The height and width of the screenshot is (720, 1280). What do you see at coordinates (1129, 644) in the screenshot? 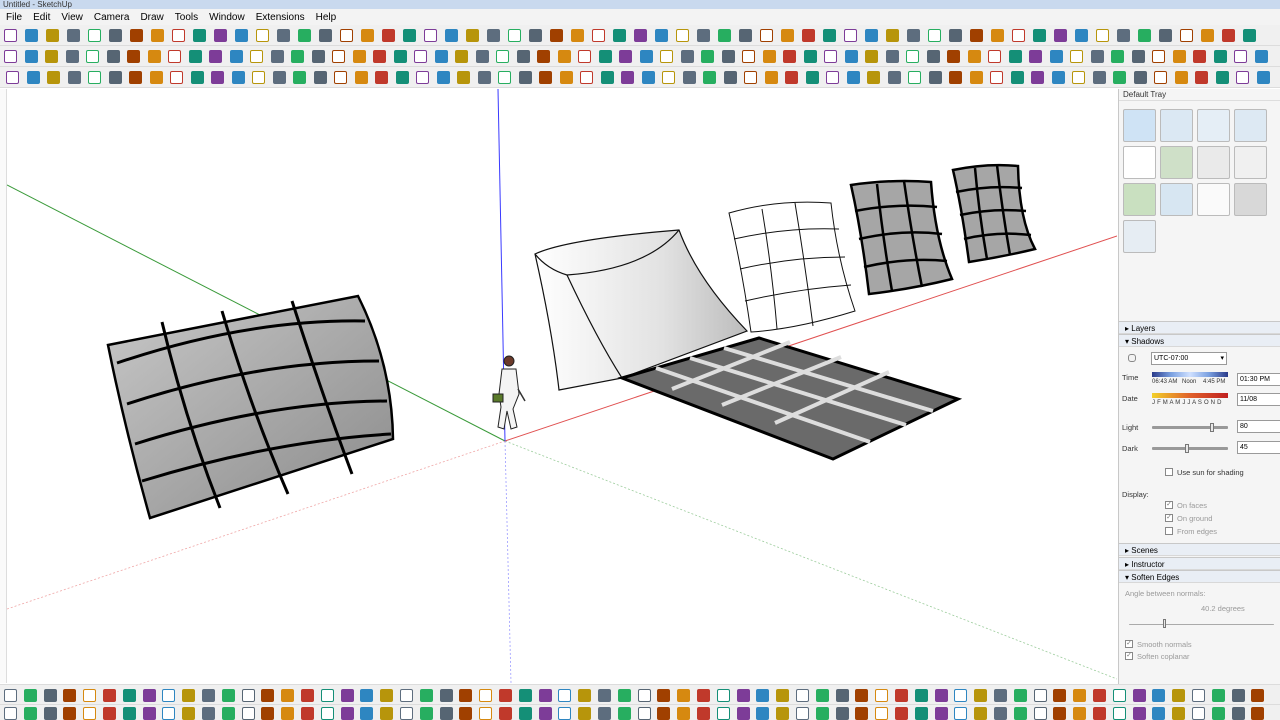
I see `smooth-normals-checkbox: ✓` at bounding box center [1129, 644].